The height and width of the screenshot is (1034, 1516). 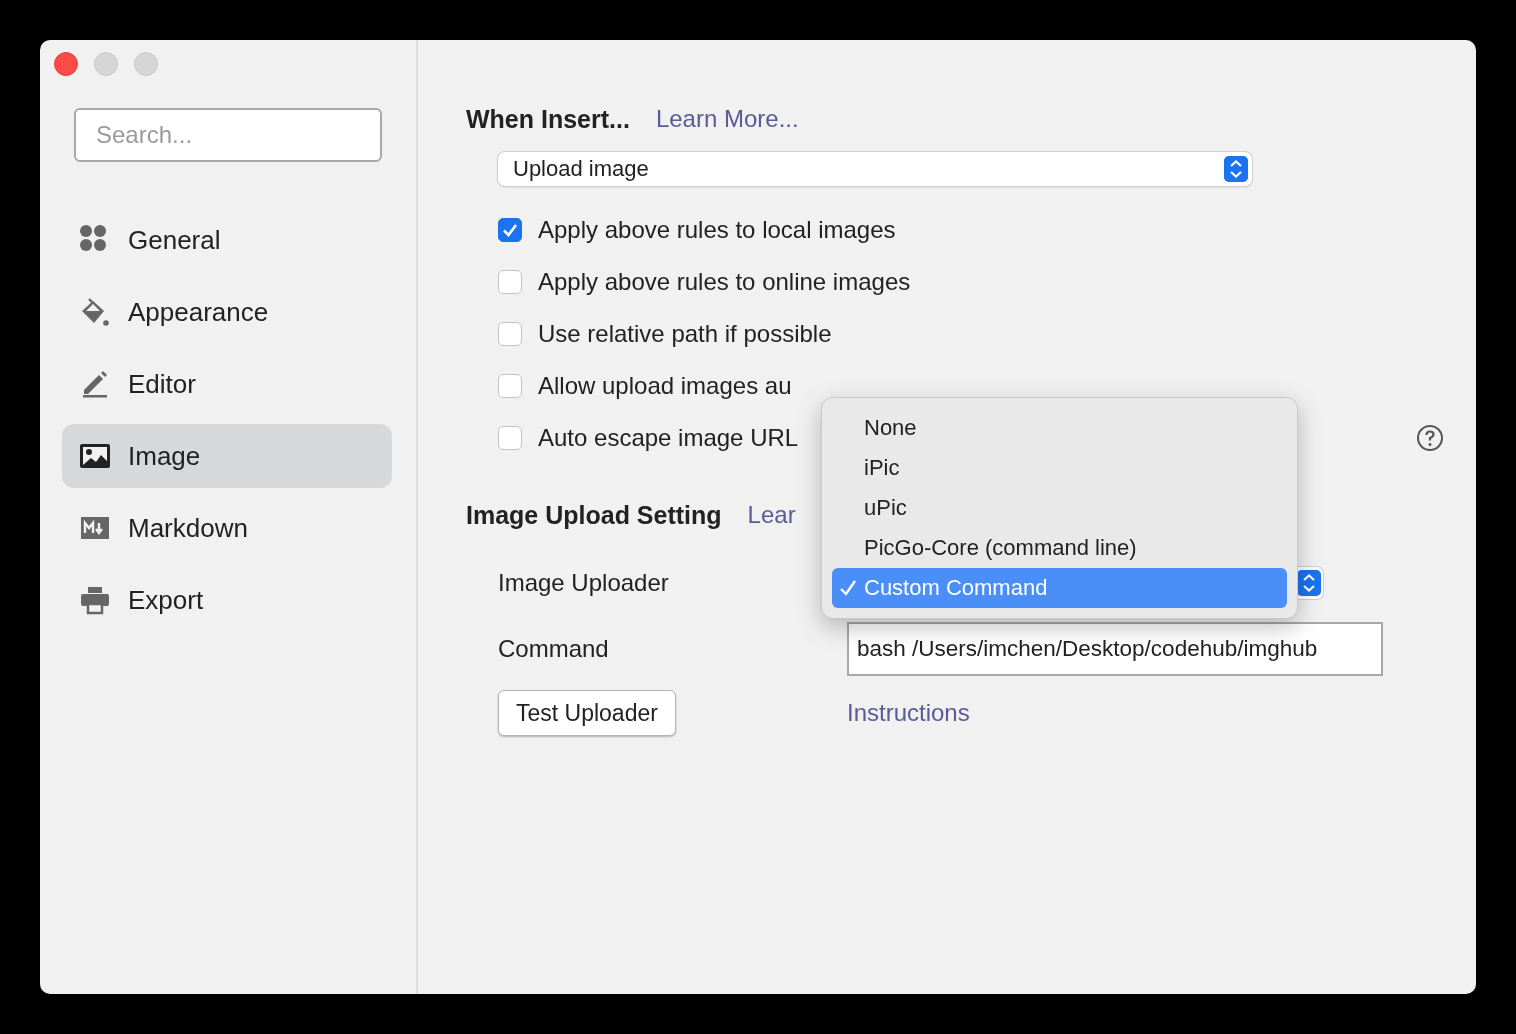 What do you see at coordinates (1115, 649) in the screenshot?
I see `command-field: bash /Users/imchen/Desktop/codehub/imghub` at bounding box center [1115, 649].